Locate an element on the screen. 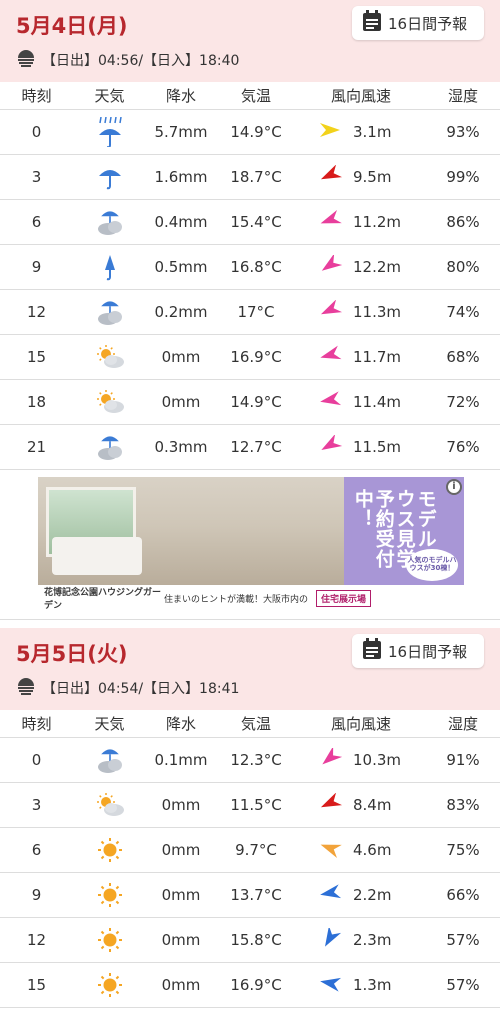 The width and height of the screenshot is (500, 1010). ad-copy-panel: モデルハウス見学予約受付中！ 人気のモデルハウスが30棟！ is located at coordinates (404, 531).